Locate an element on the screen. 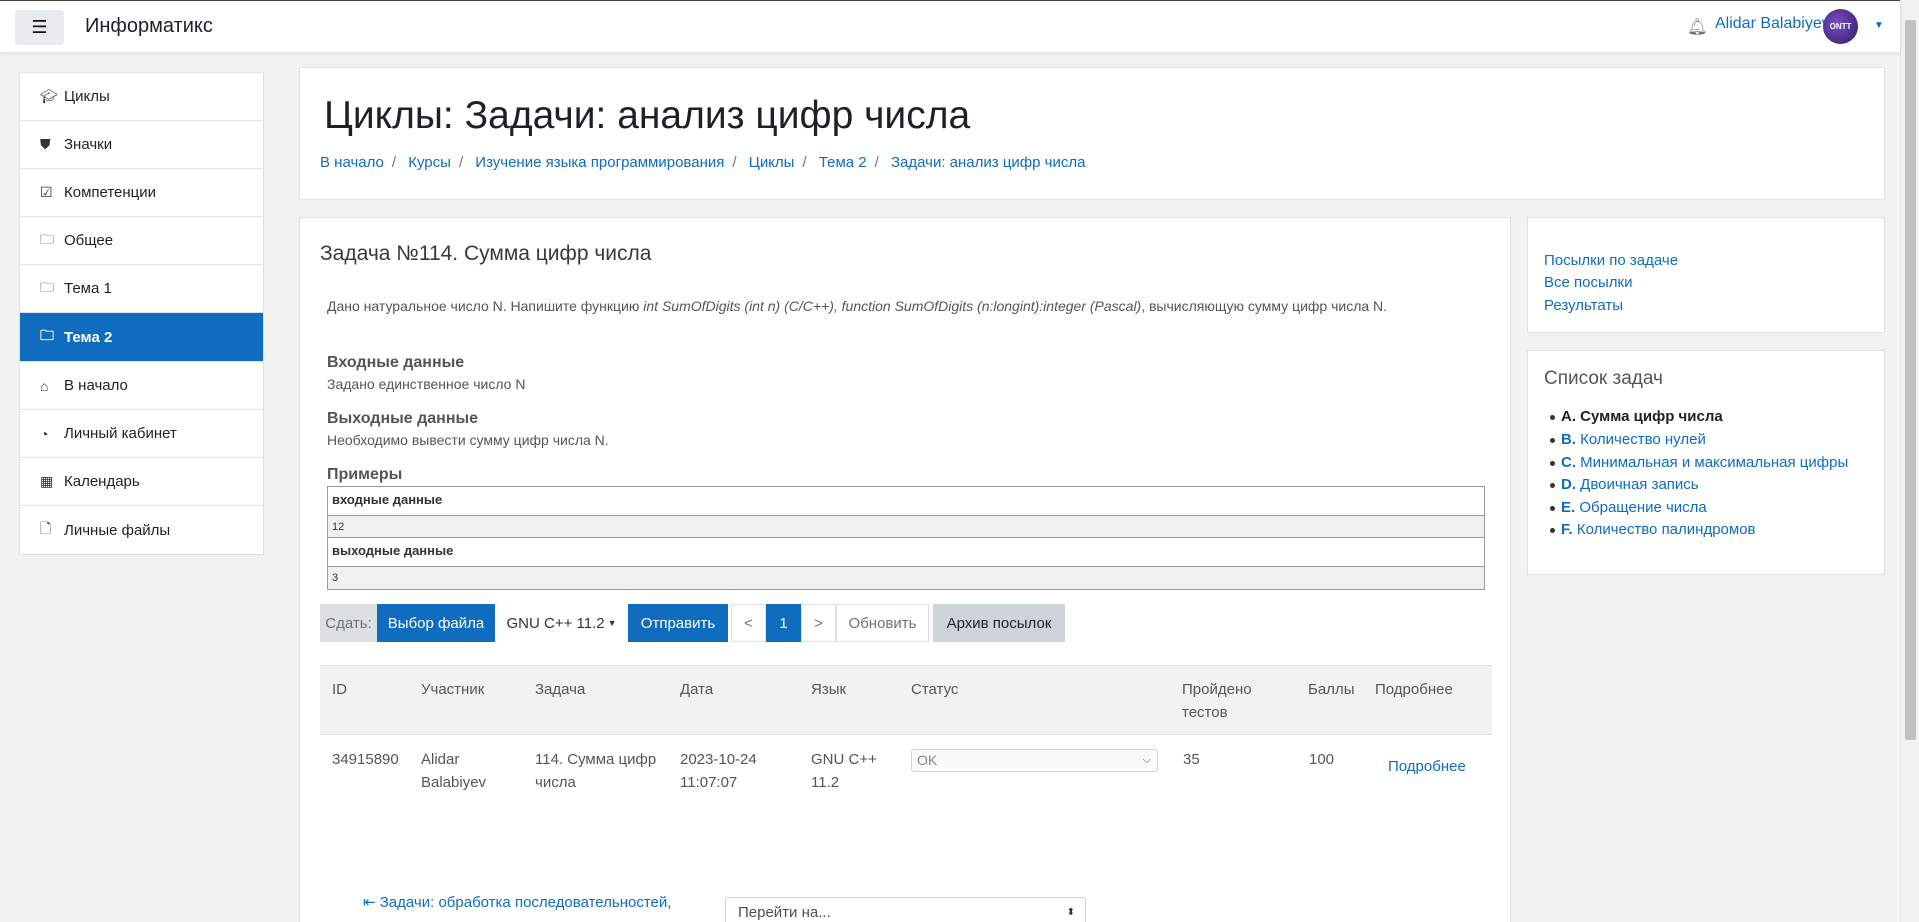 The height and width of the screenshot is (922, 1919). task-list-heading: Список задач is located at coordinates (1603, 378).